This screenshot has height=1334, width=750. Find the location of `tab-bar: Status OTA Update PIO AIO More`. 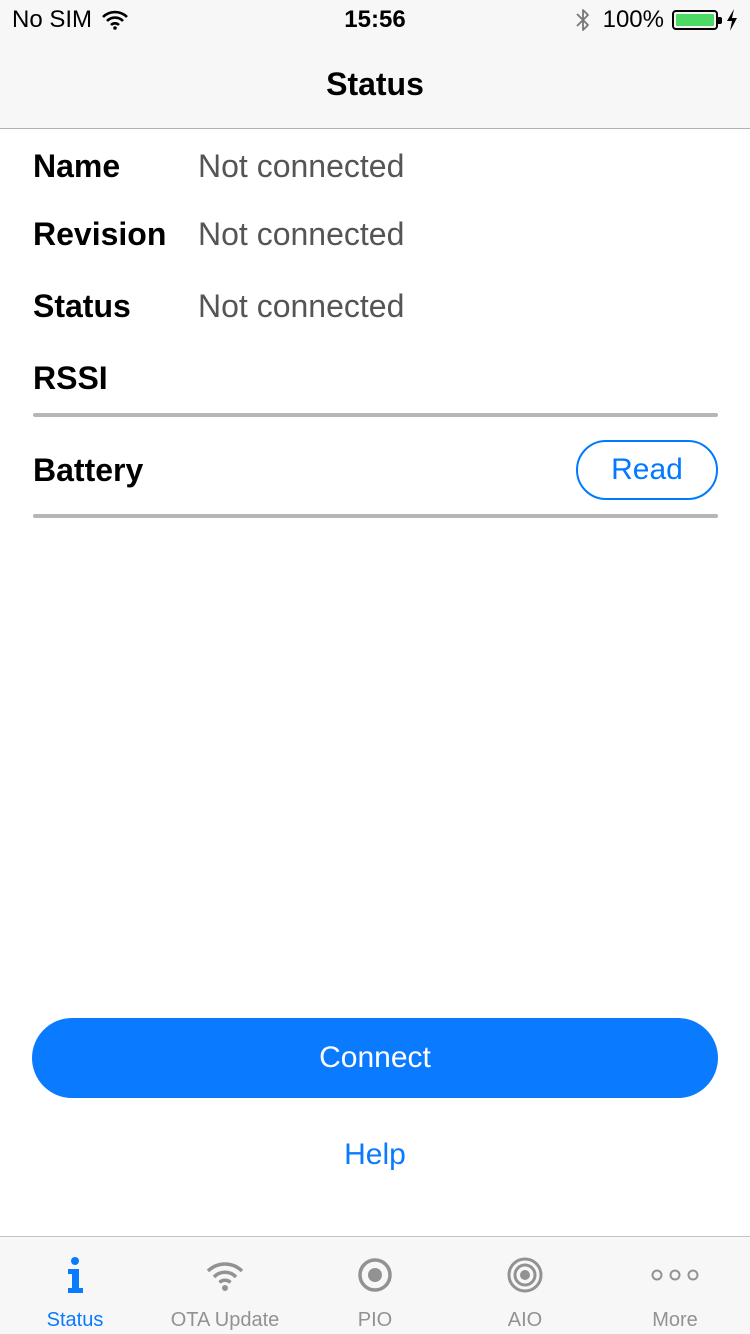

tab-bar: Status OTA Update PIO AIO More is located at coordinates (375, 1285).